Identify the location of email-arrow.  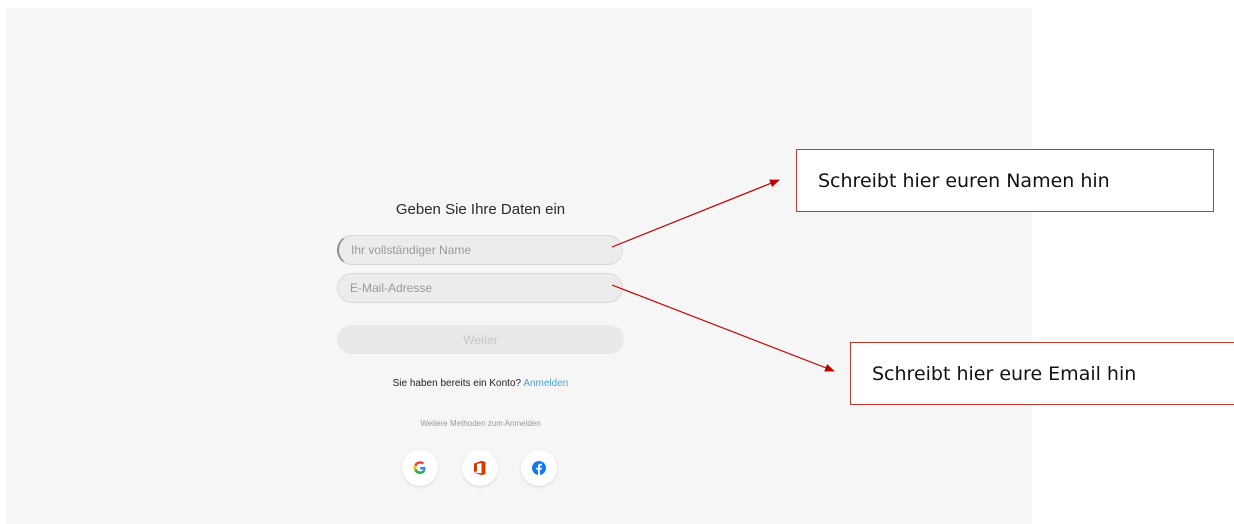
(723, 328).